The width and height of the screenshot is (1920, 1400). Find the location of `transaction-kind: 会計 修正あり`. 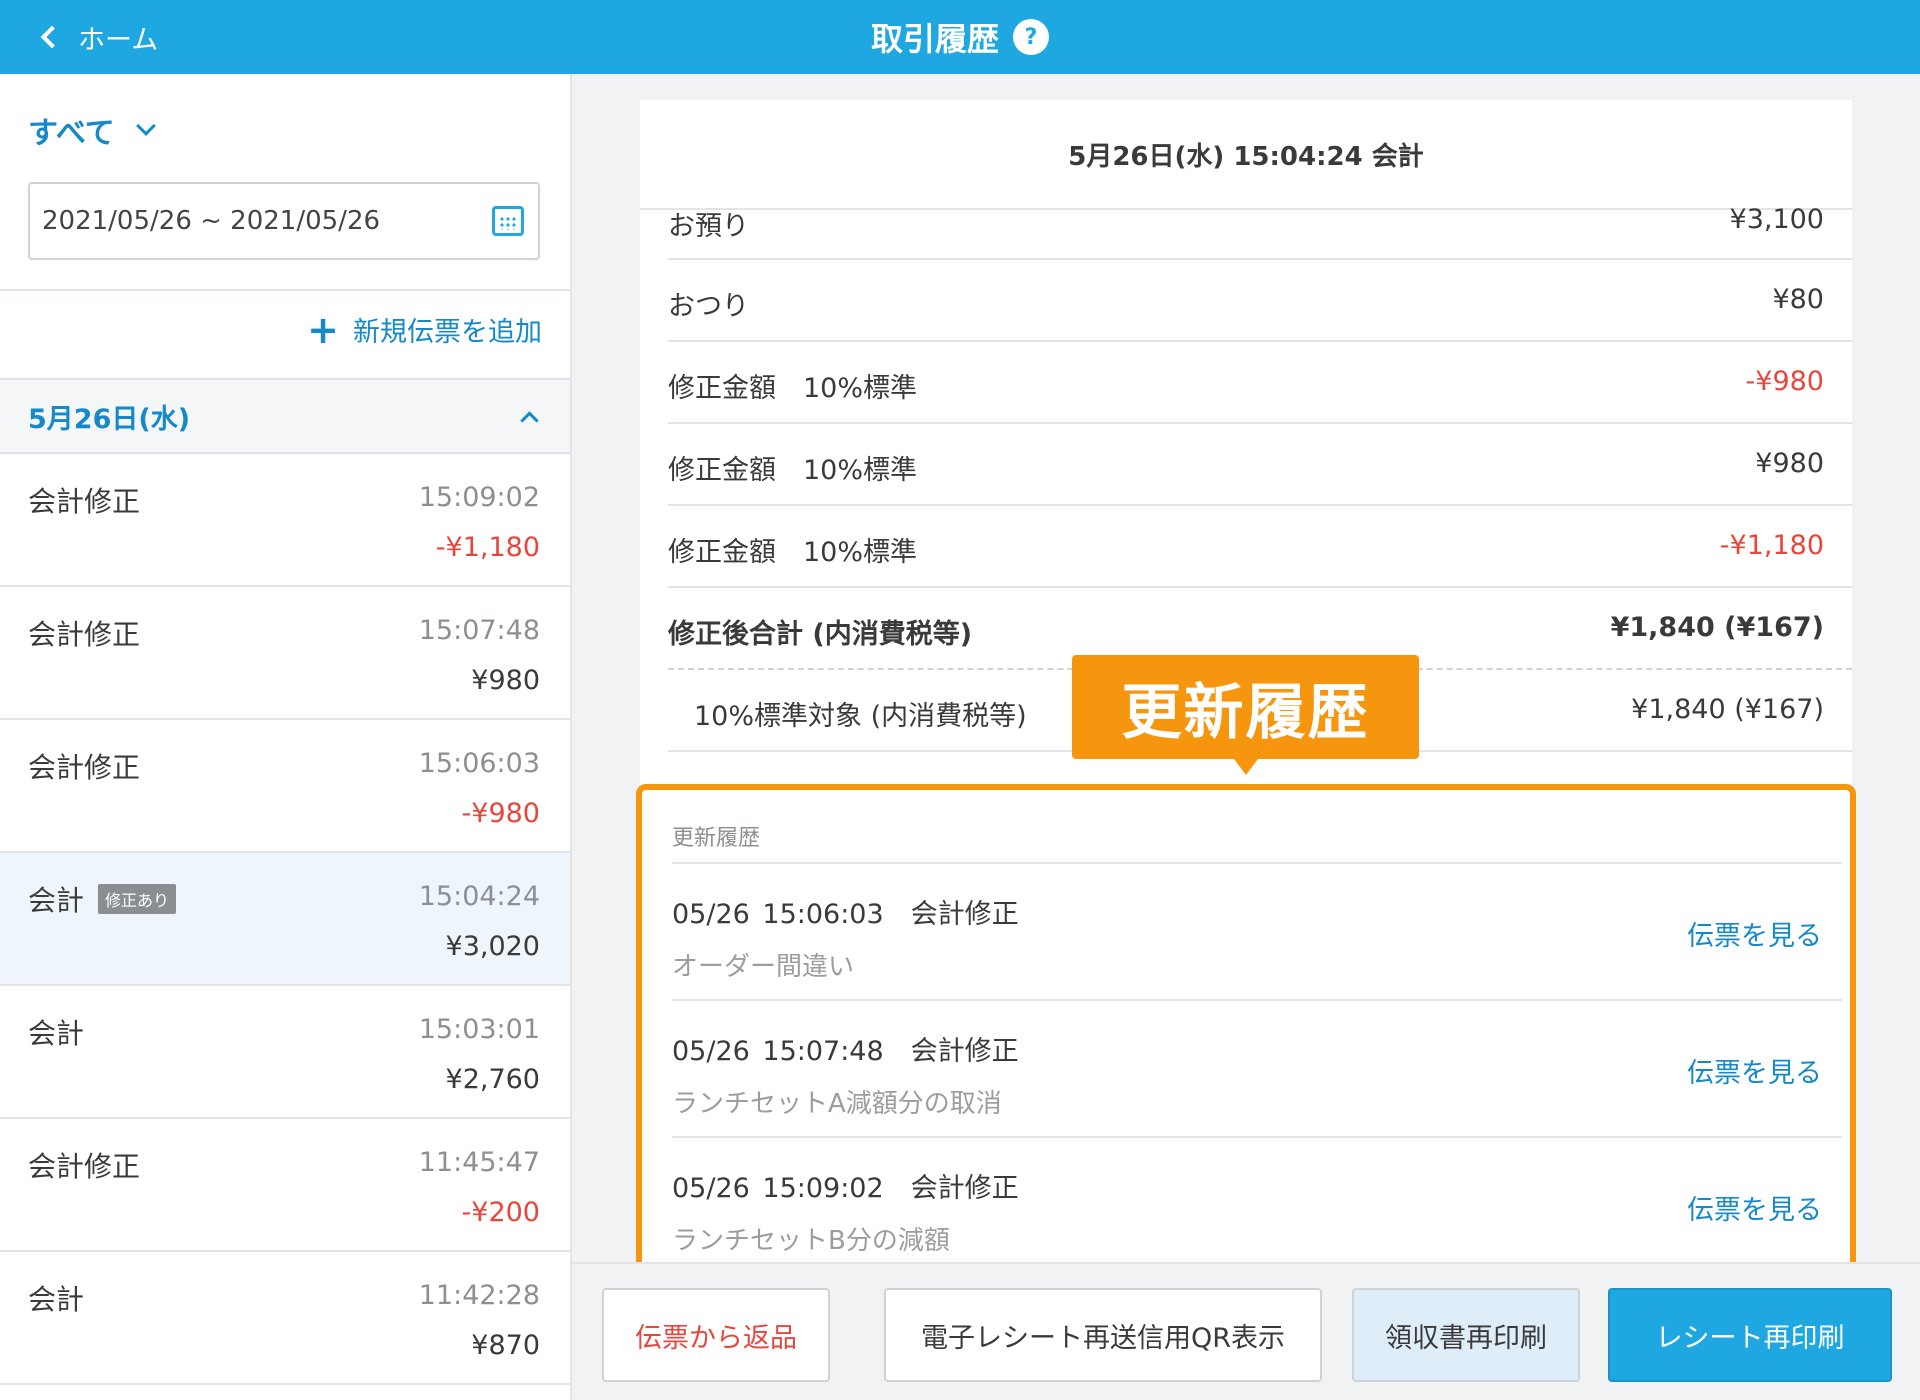

transaction-kind: 会計 修正あり is located at coordinates (102, 899).